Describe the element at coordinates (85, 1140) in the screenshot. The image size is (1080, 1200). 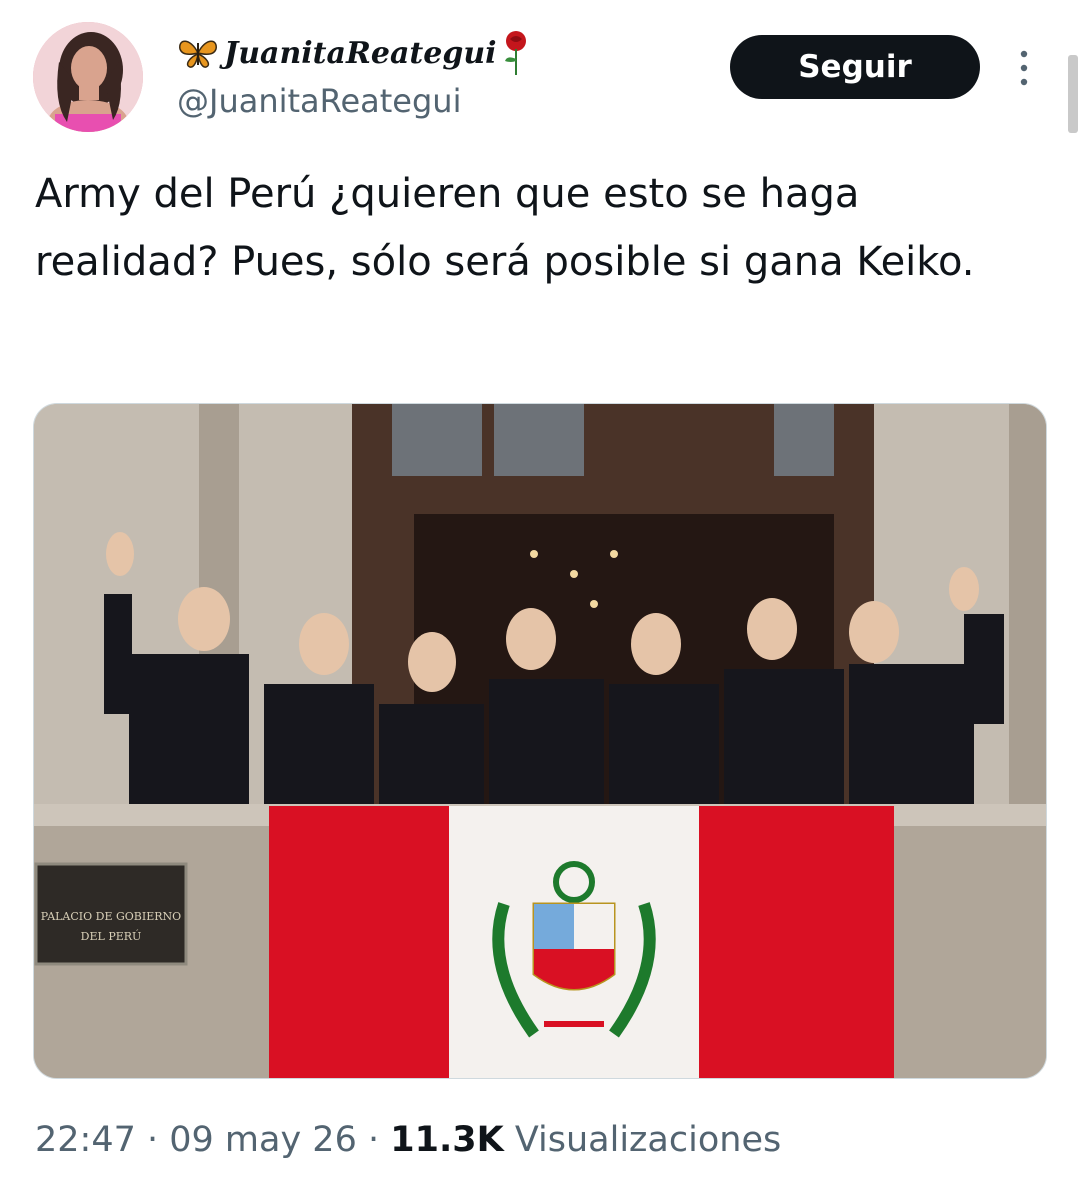
I see `tweet-time: 22:47` at that location.